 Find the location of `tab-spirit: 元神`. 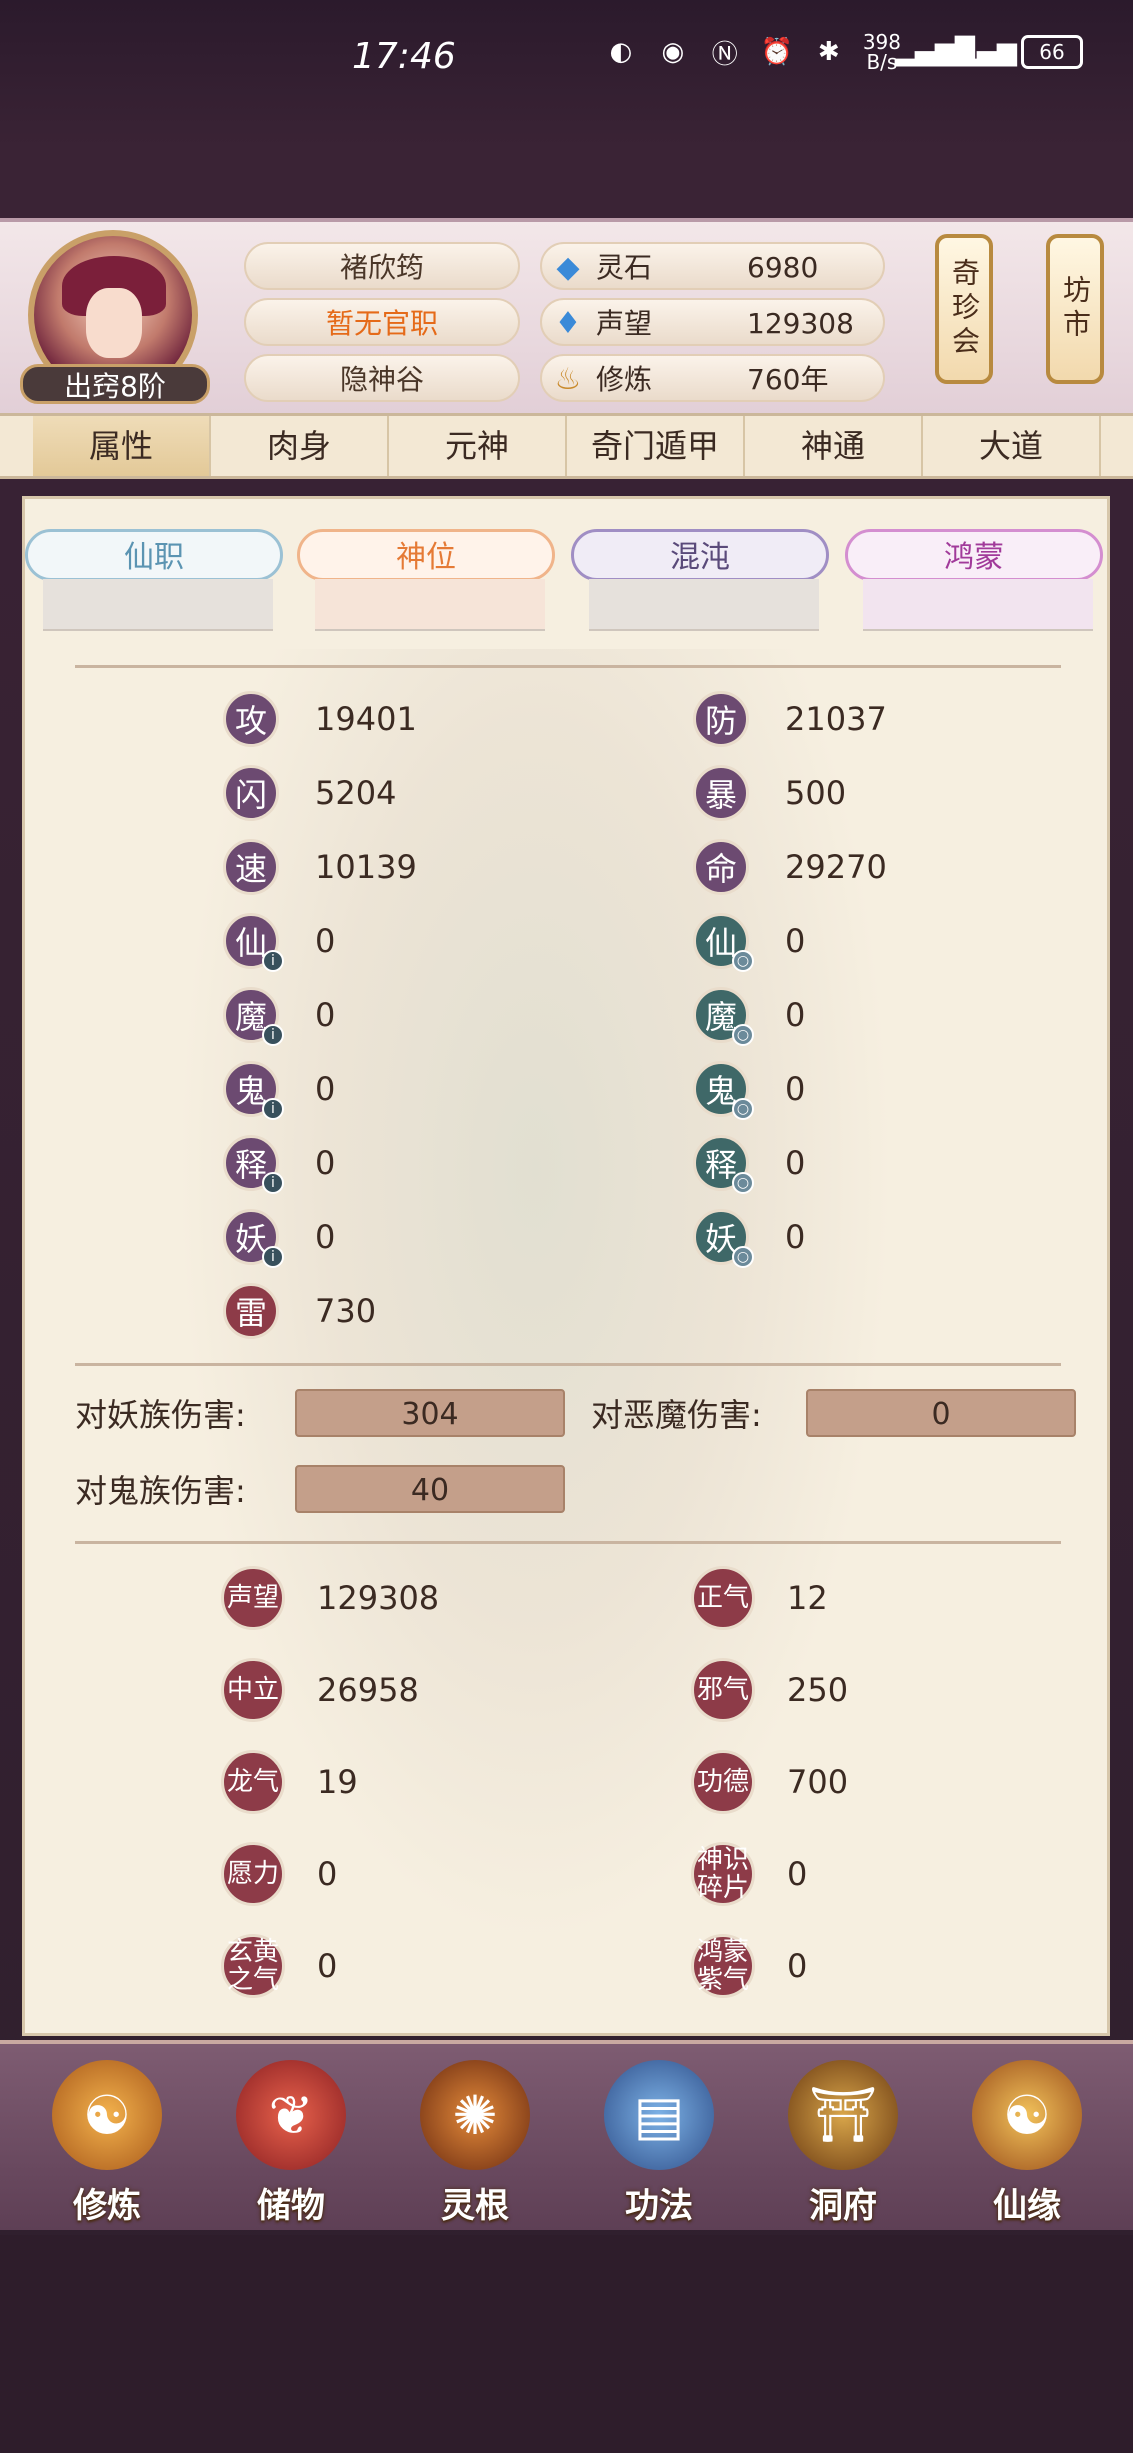

tab-spirit: 元神 is located at coordinates (478, 446).